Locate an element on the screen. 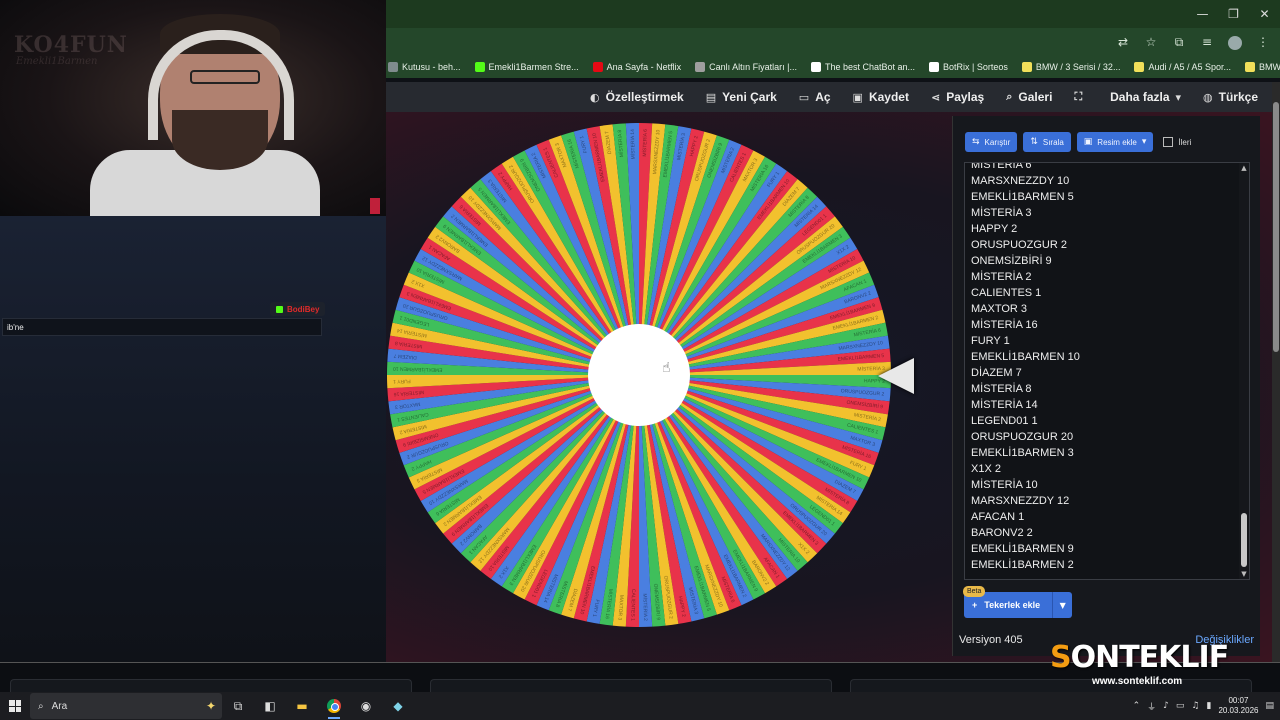 The width and height of the screenshot is (1280, 720). bookmark-item: Ana Sayfa - Netflix is located at coordinates (637, 67).